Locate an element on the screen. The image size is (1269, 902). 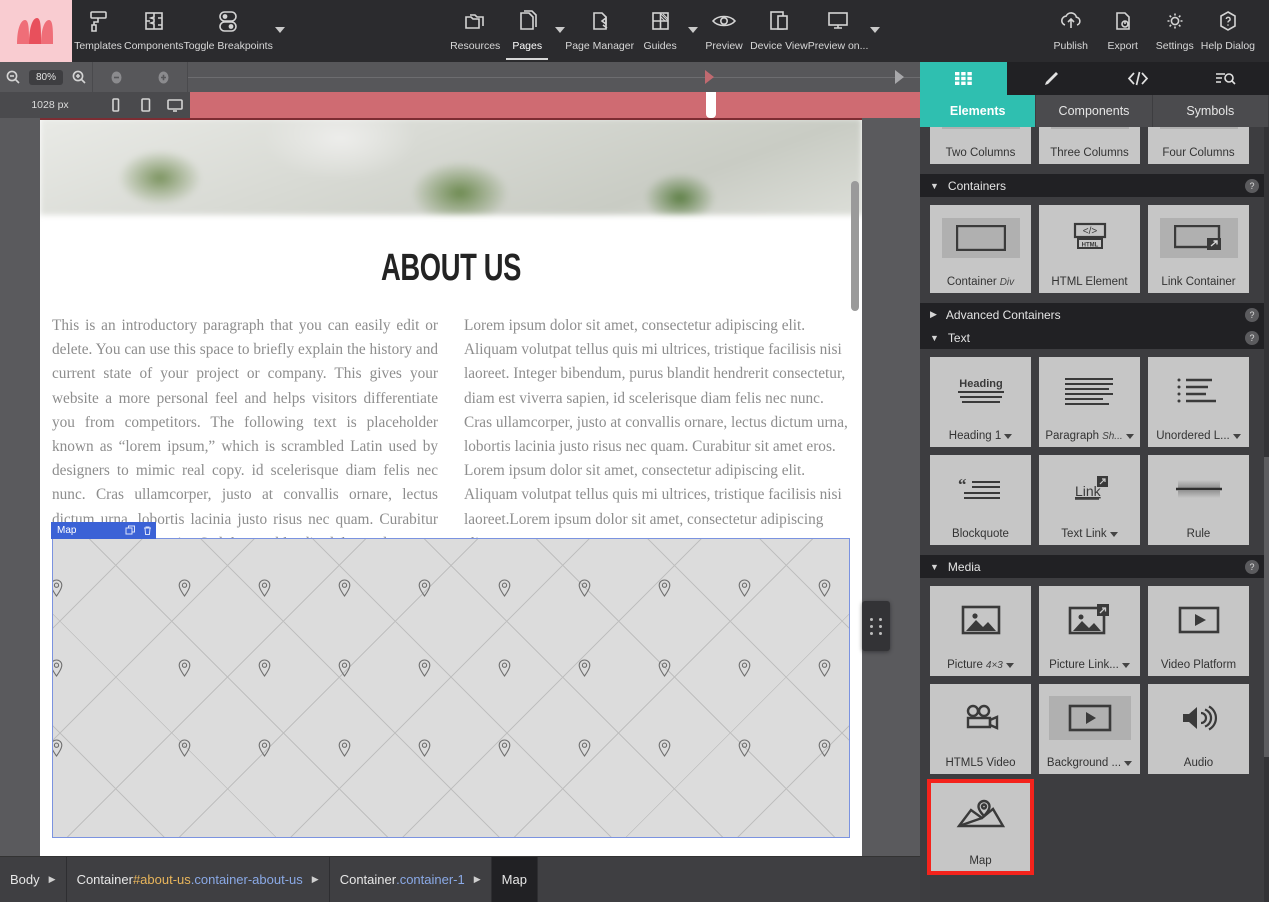
group-header-text: ▼ Text ? is located at coordinates (1094, 337).